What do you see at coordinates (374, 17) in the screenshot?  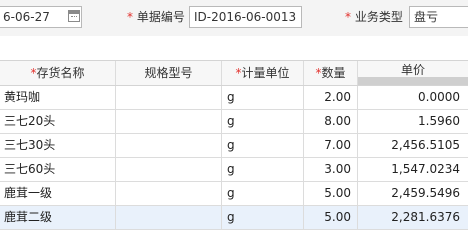 I see `biz-type-label: * 业务类型` at bounding box center [374, 17].